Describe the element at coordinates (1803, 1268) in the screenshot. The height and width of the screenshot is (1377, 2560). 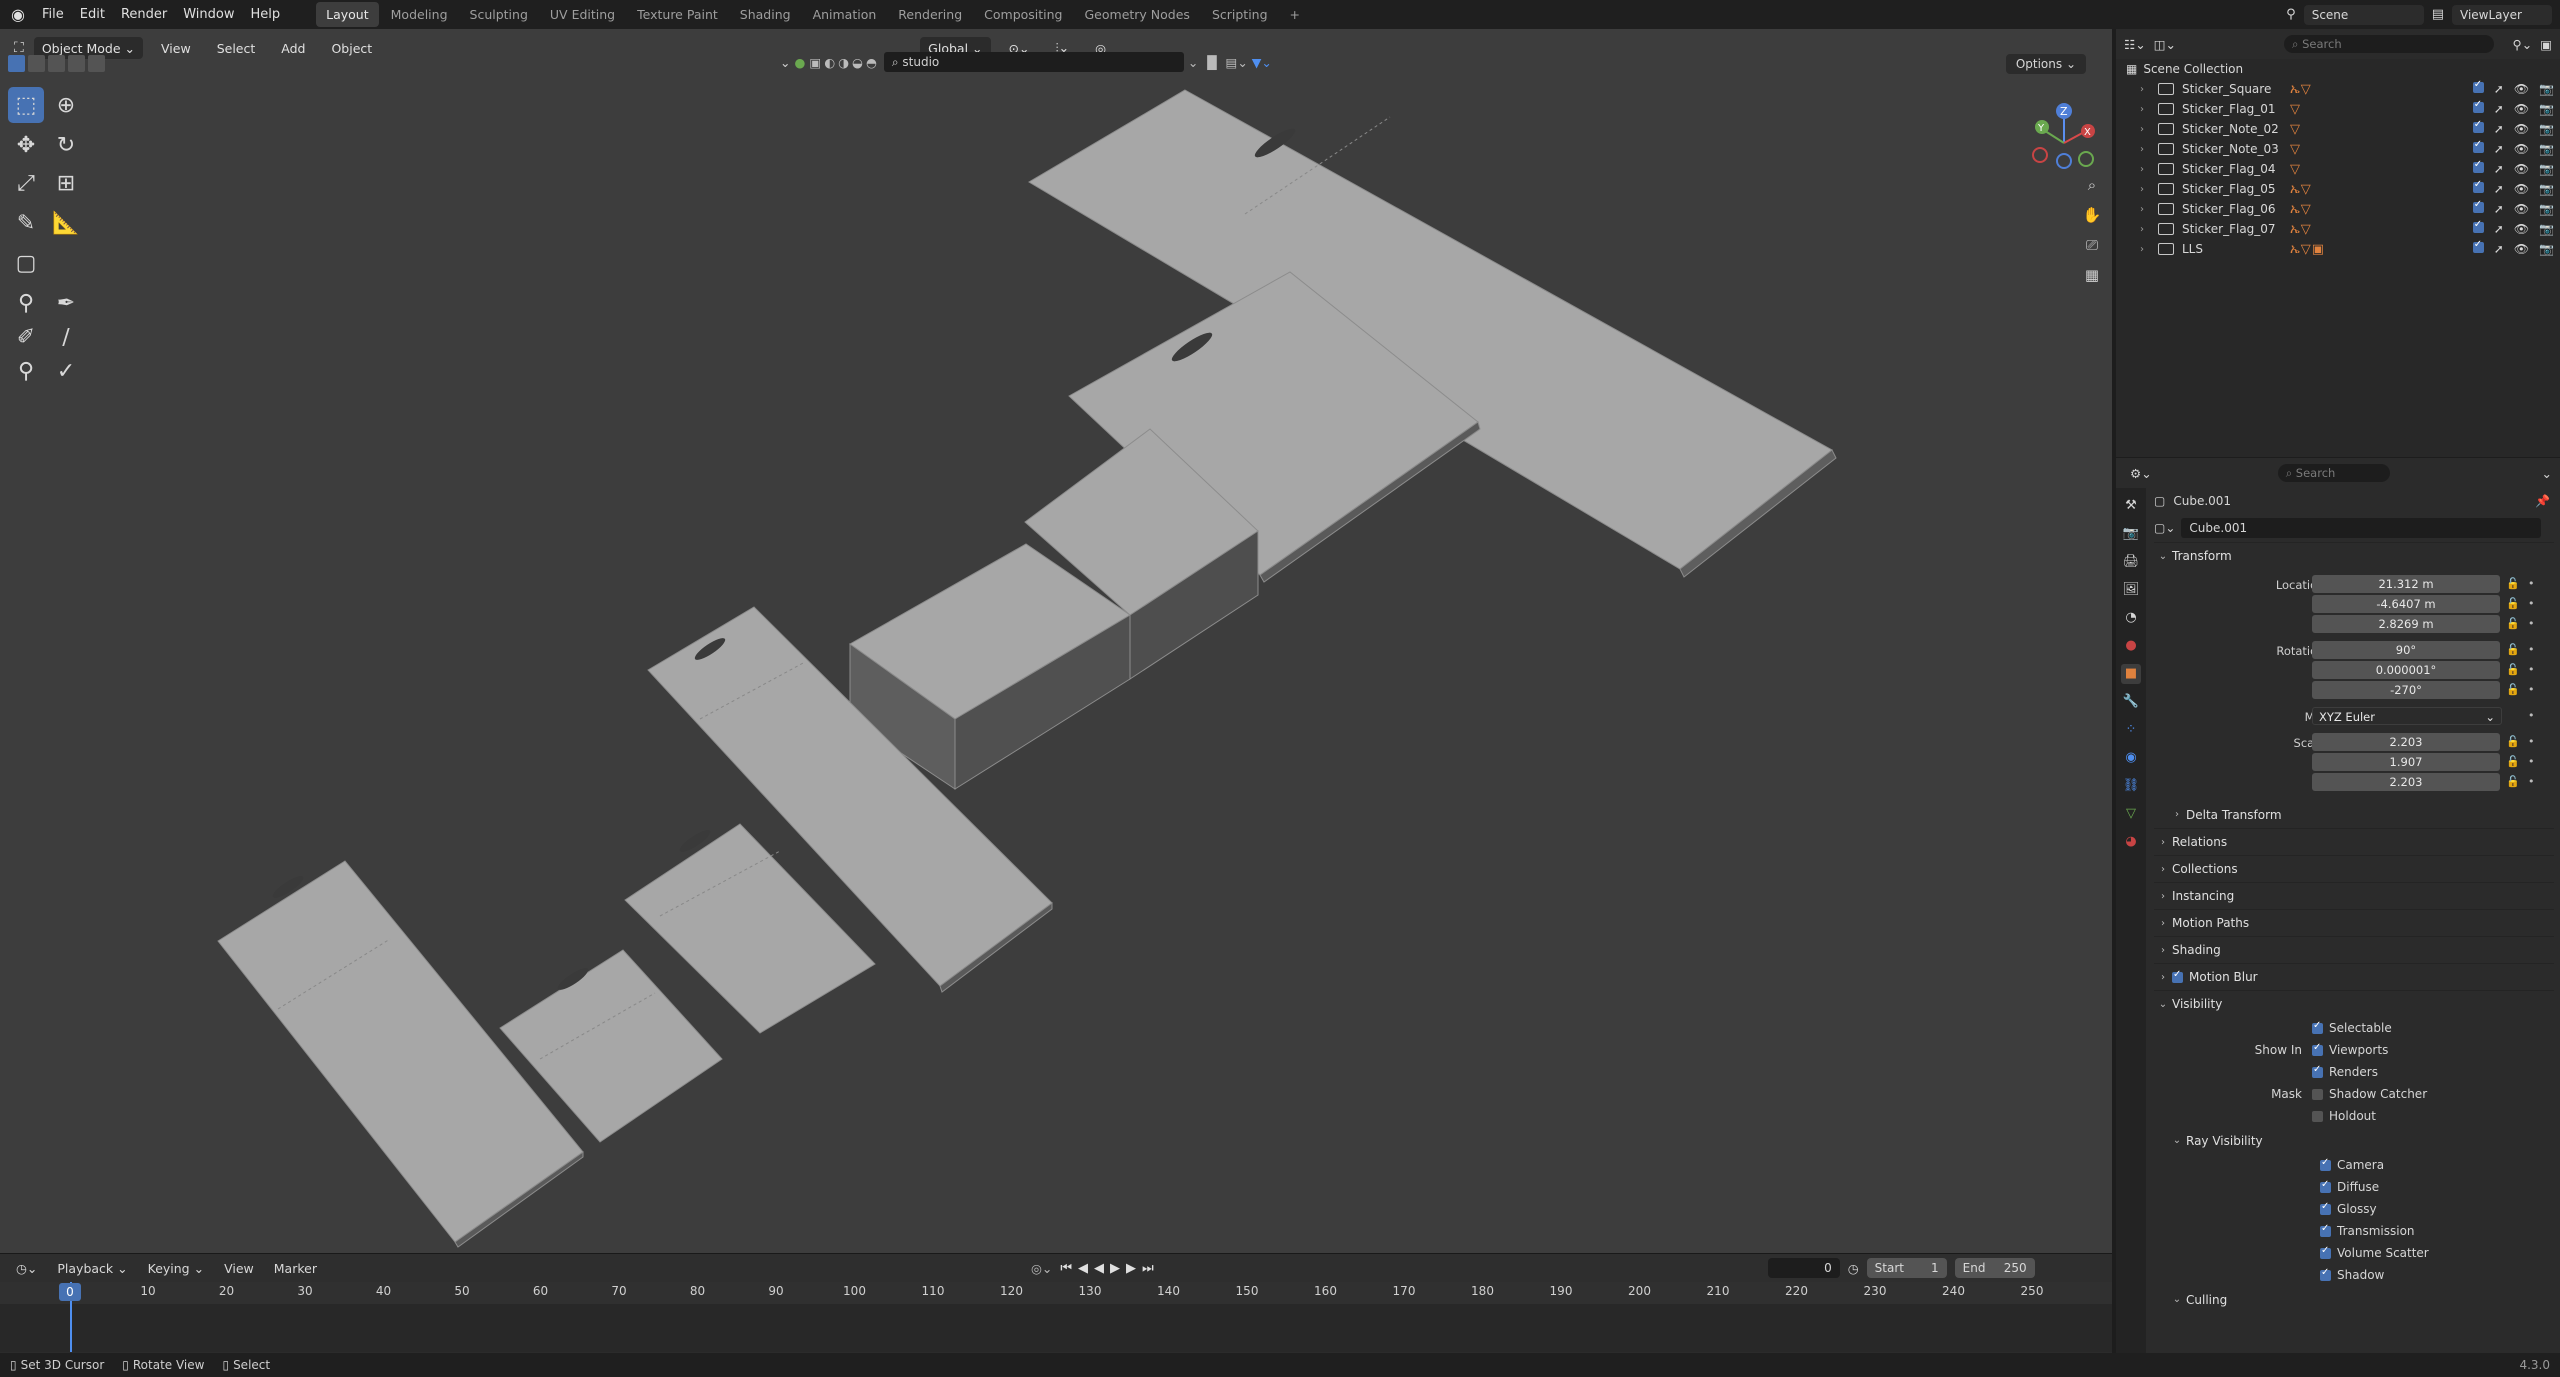
I see `current-frame-field: 0` at that location.